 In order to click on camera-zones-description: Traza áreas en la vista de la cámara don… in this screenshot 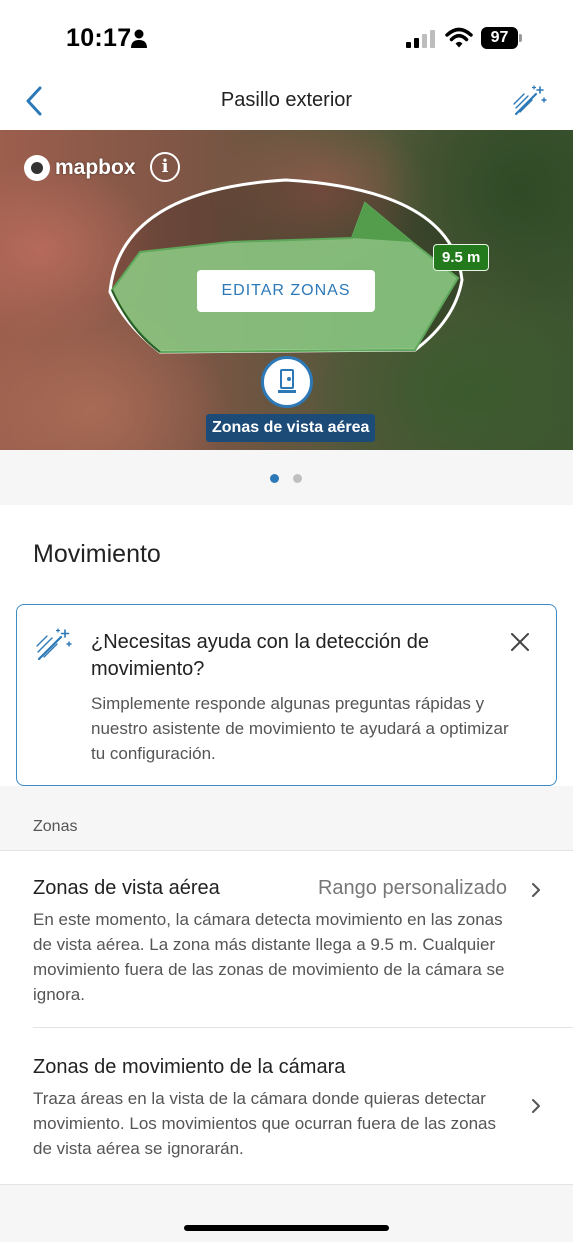, I will do `click(265, 1123)`.